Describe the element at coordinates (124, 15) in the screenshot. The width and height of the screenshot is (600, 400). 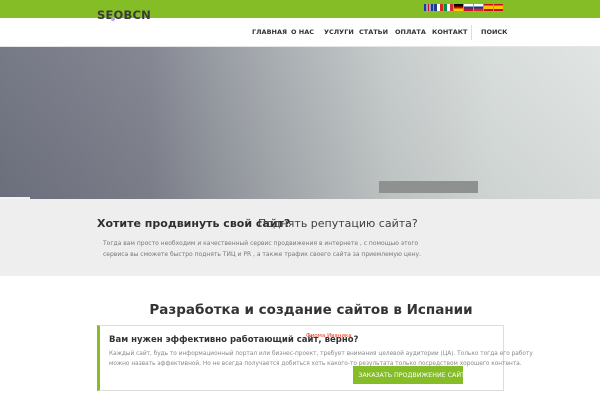
I see `site-logo: SEOBCN` at that location.